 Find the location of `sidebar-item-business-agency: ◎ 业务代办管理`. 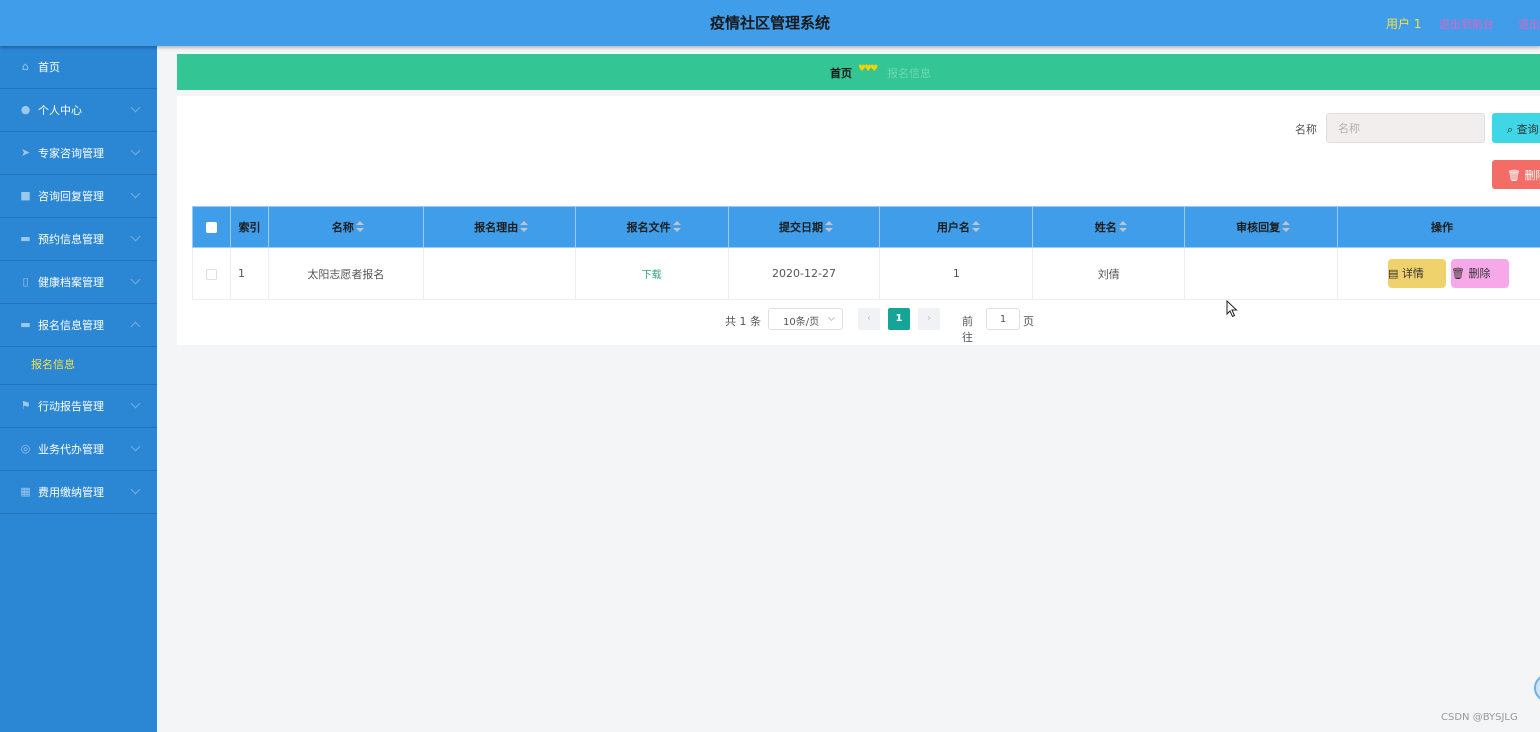

sidebar-item-business-agency: ◎ 业务代办管理 is located at coordinates (78, 449).